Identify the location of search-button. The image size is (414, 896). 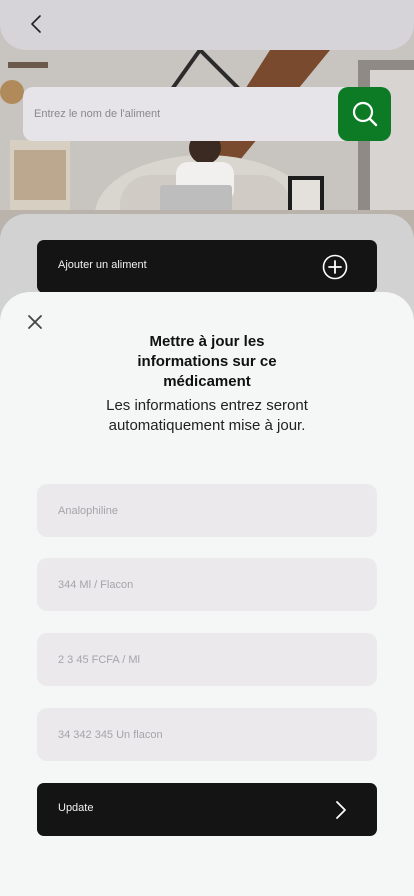
(364, 114).